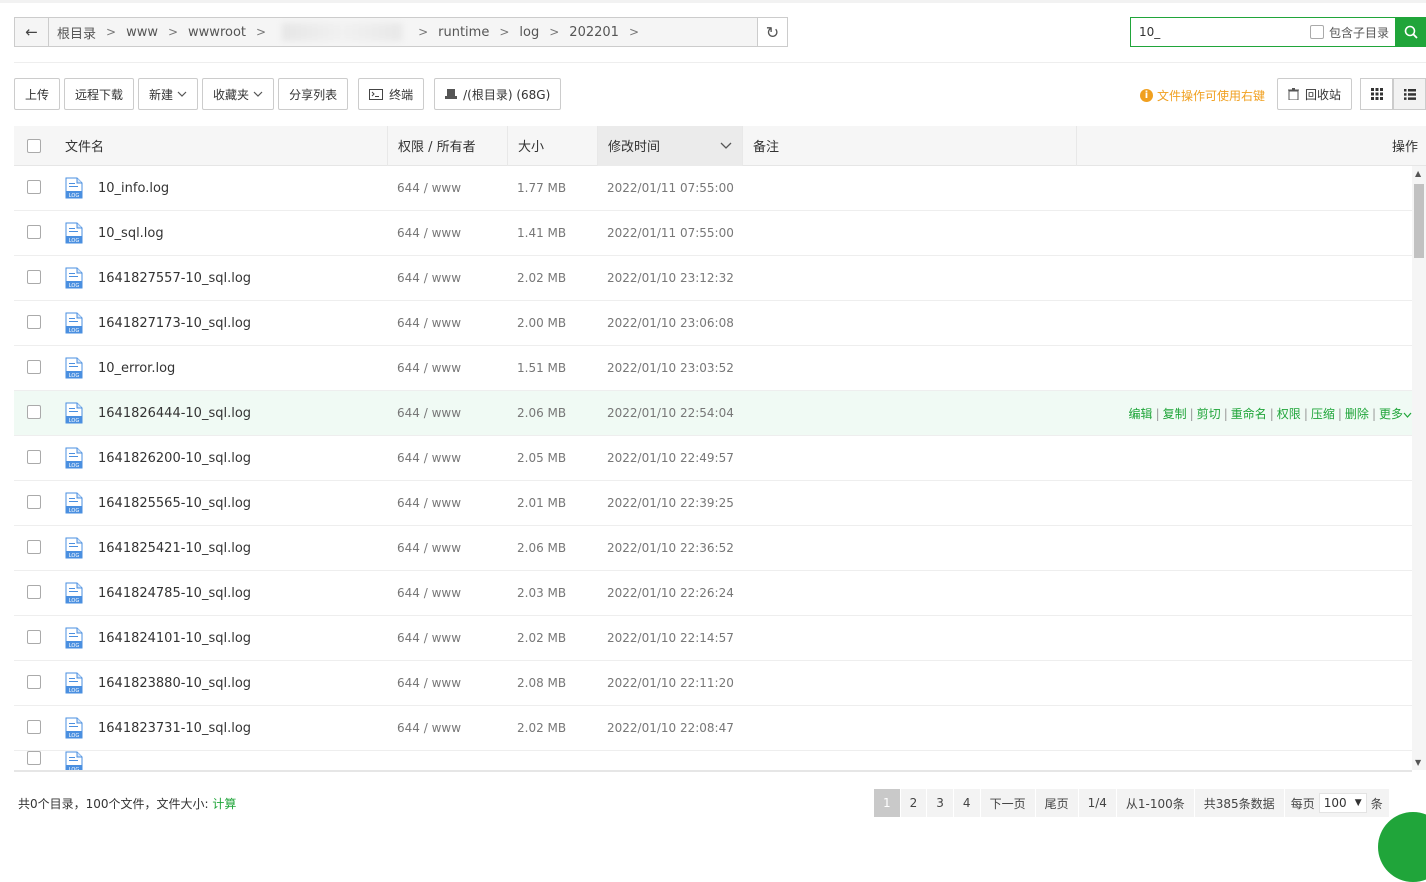 The width and height of the screenshot is (1426, 882). Describe the element at coordinates (174, 458) in the screenshot. I see `filename: 1641826200-10_sql.log` at that location.